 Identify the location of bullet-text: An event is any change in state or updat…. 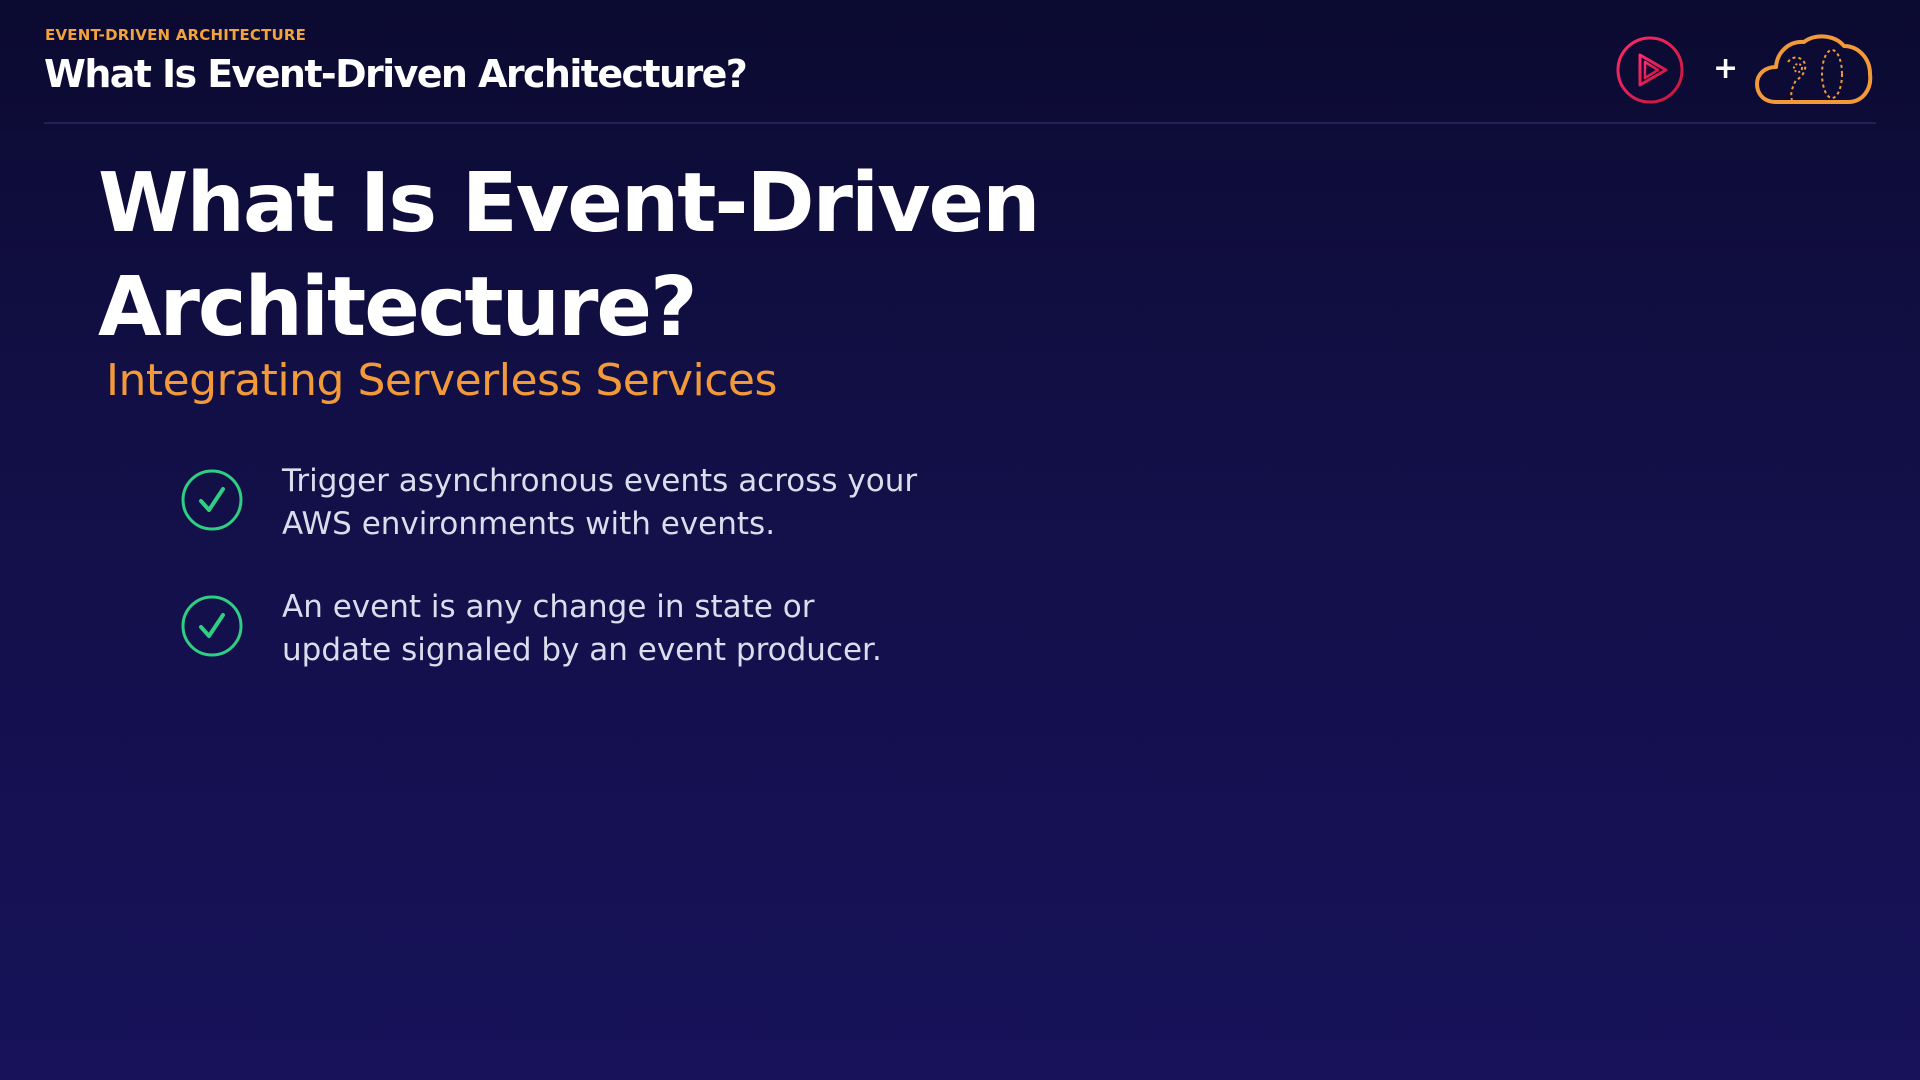
(662, 629).